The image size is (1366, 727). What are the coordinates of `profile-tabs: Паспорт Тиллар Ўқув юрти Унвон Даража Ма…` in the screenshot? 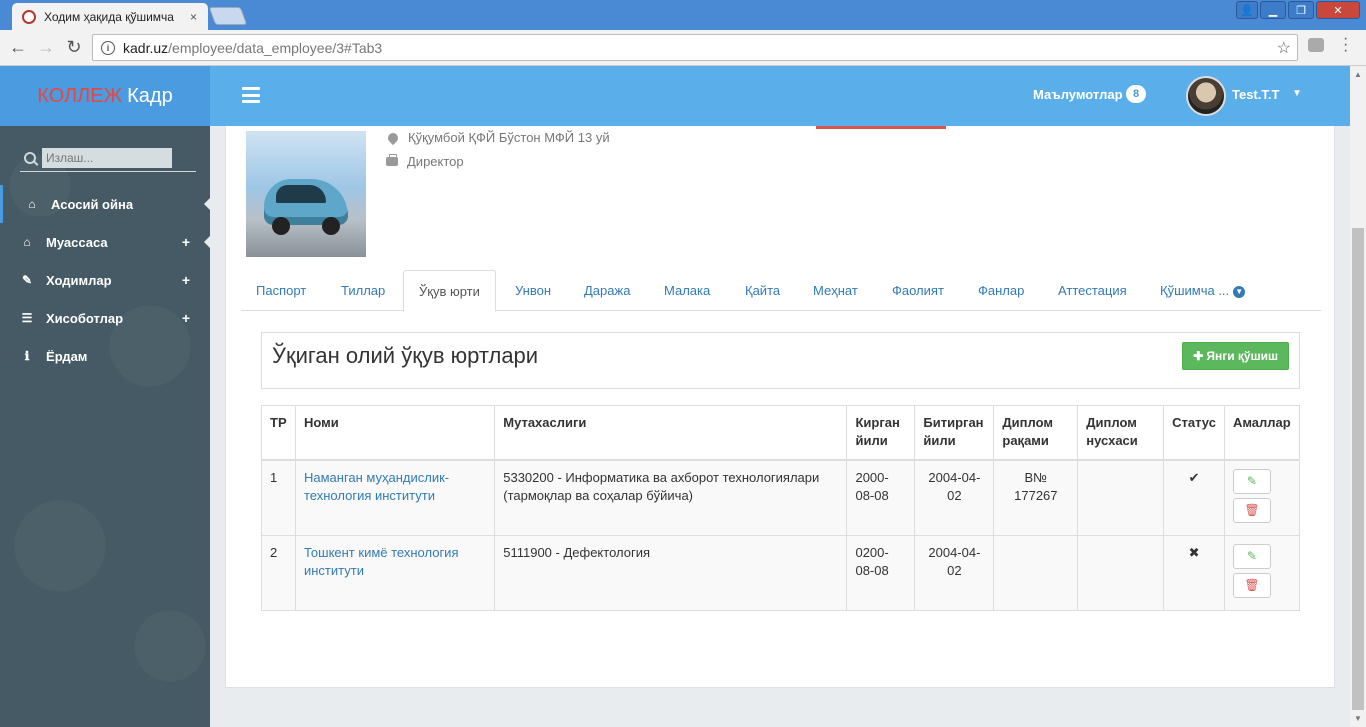 It's located at (781, 291).